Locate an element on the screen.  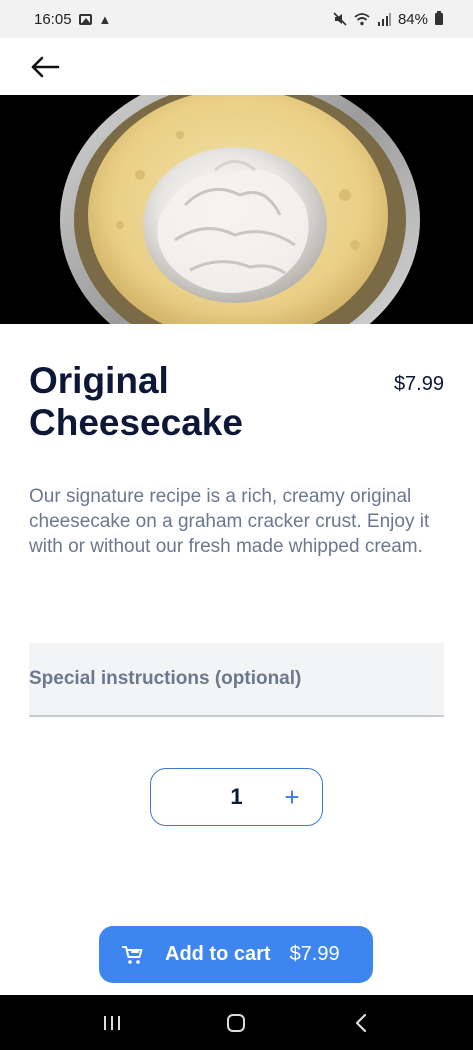
quantity-stepper: 1 + is located at coordinates (236, 797).